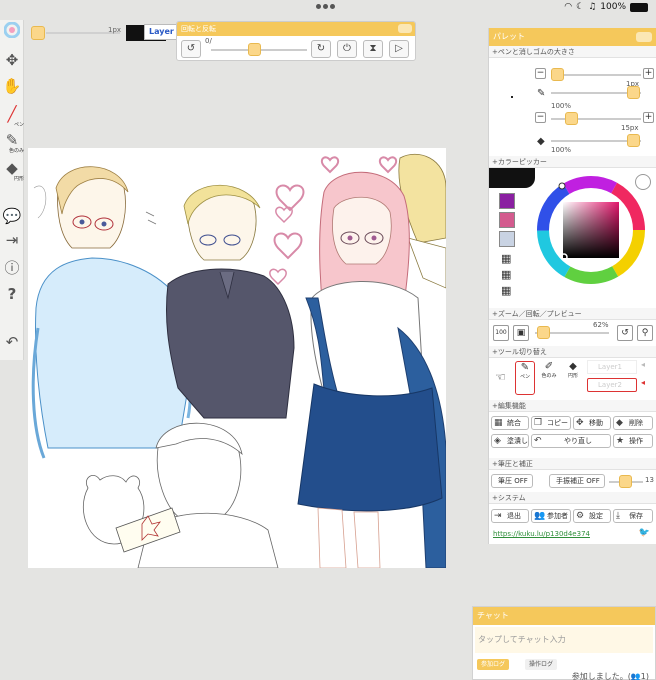 The image size is (656, 680). What do you see at coordinates (571, 118) in the screenshot?
I see `eraser-size-knob` at bounding box center [571, 118].